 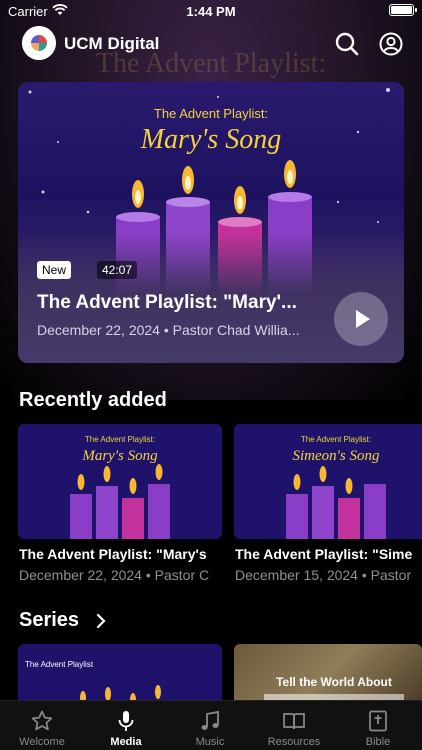 I want to click on recent-item-artwork: The Advent Playlist: Mary's Song, so click(x=120, y=481).